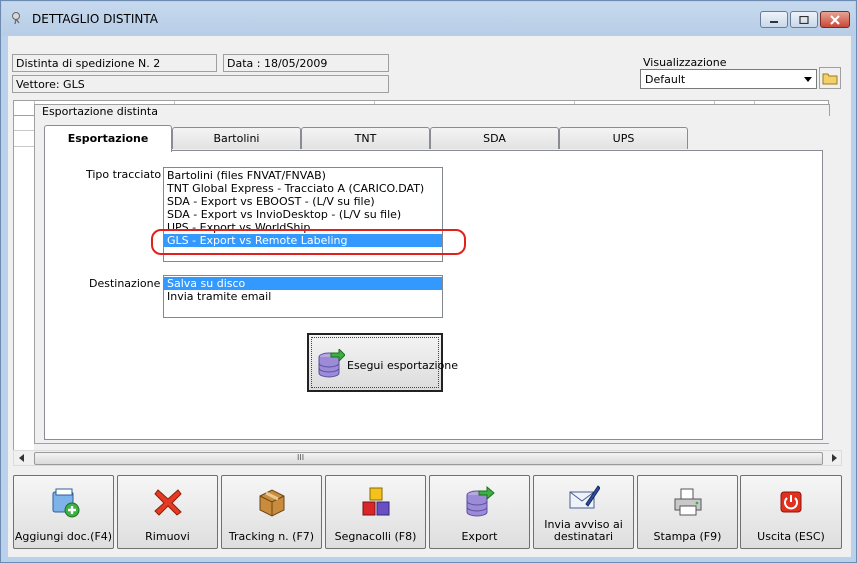 The image size is (857, 563). I want to click on tab-sda: SDA, so click(494, 138).